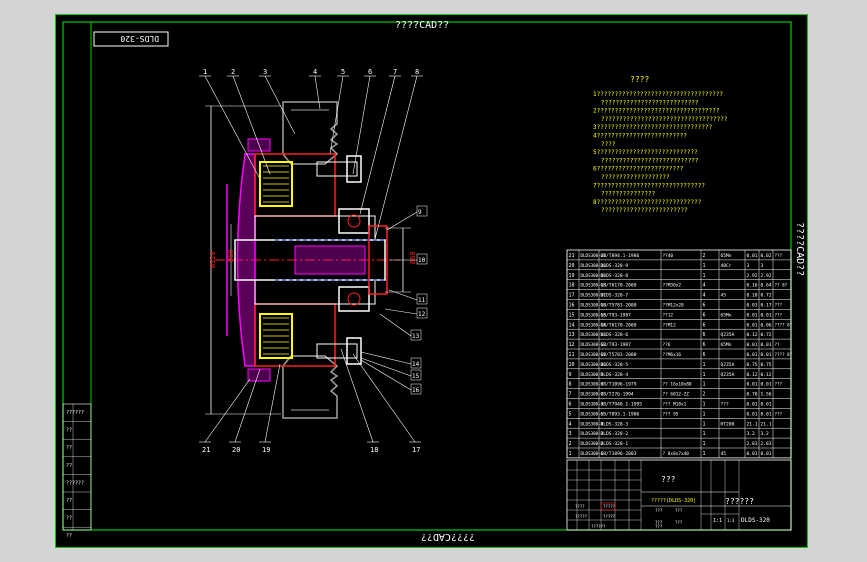  I want to click on drawing-no: DLDS-320, so click(755, 520).